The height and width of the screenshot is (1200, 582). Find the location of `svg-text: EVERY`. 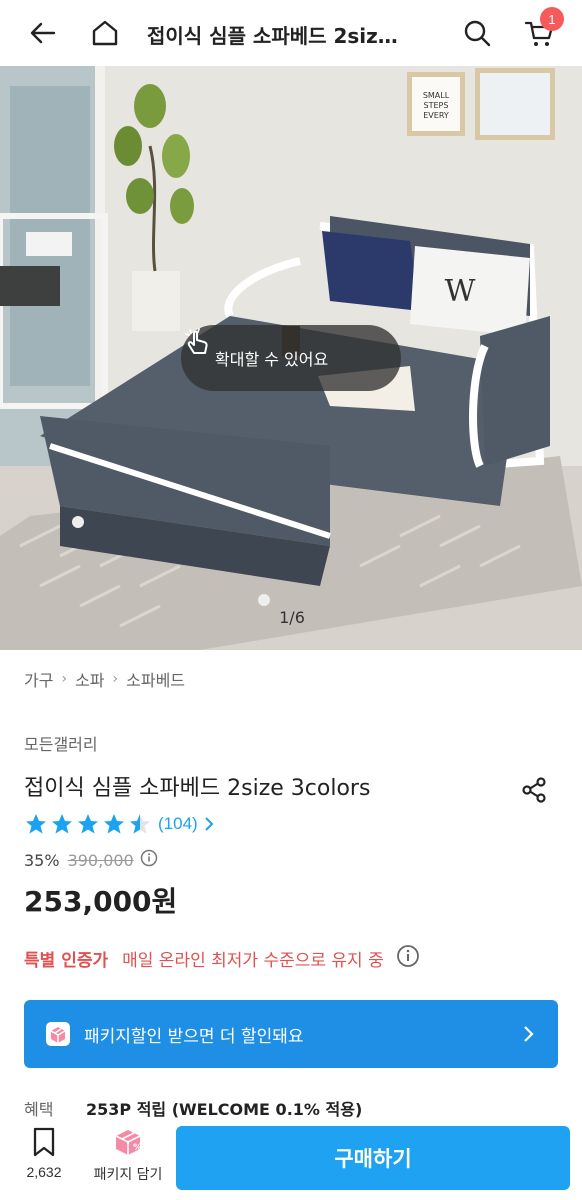

svg-text: EVERY is located at coordinates (436, 115).